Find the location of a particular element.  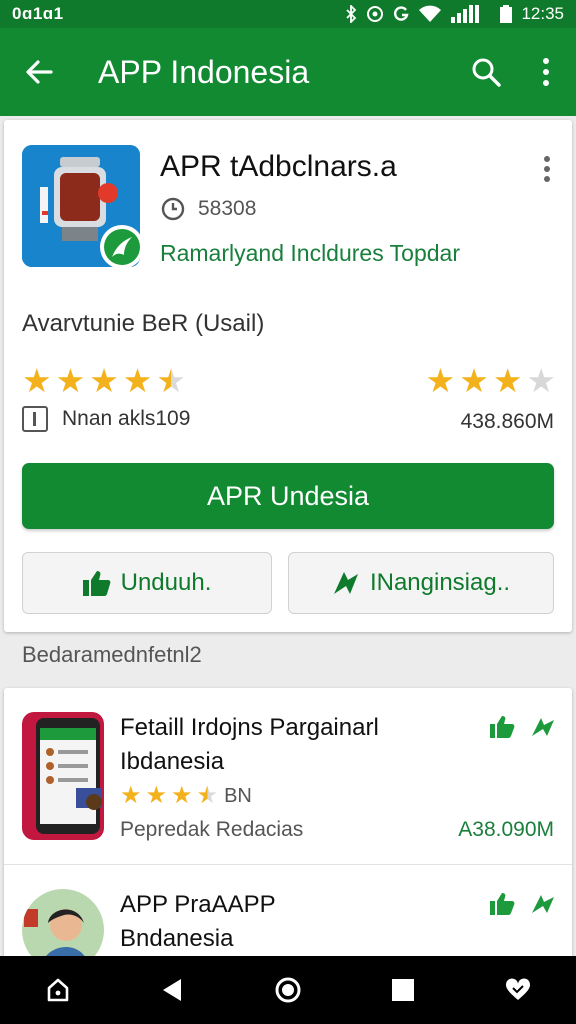

nav-home-button is located at coordinates (58, 990).